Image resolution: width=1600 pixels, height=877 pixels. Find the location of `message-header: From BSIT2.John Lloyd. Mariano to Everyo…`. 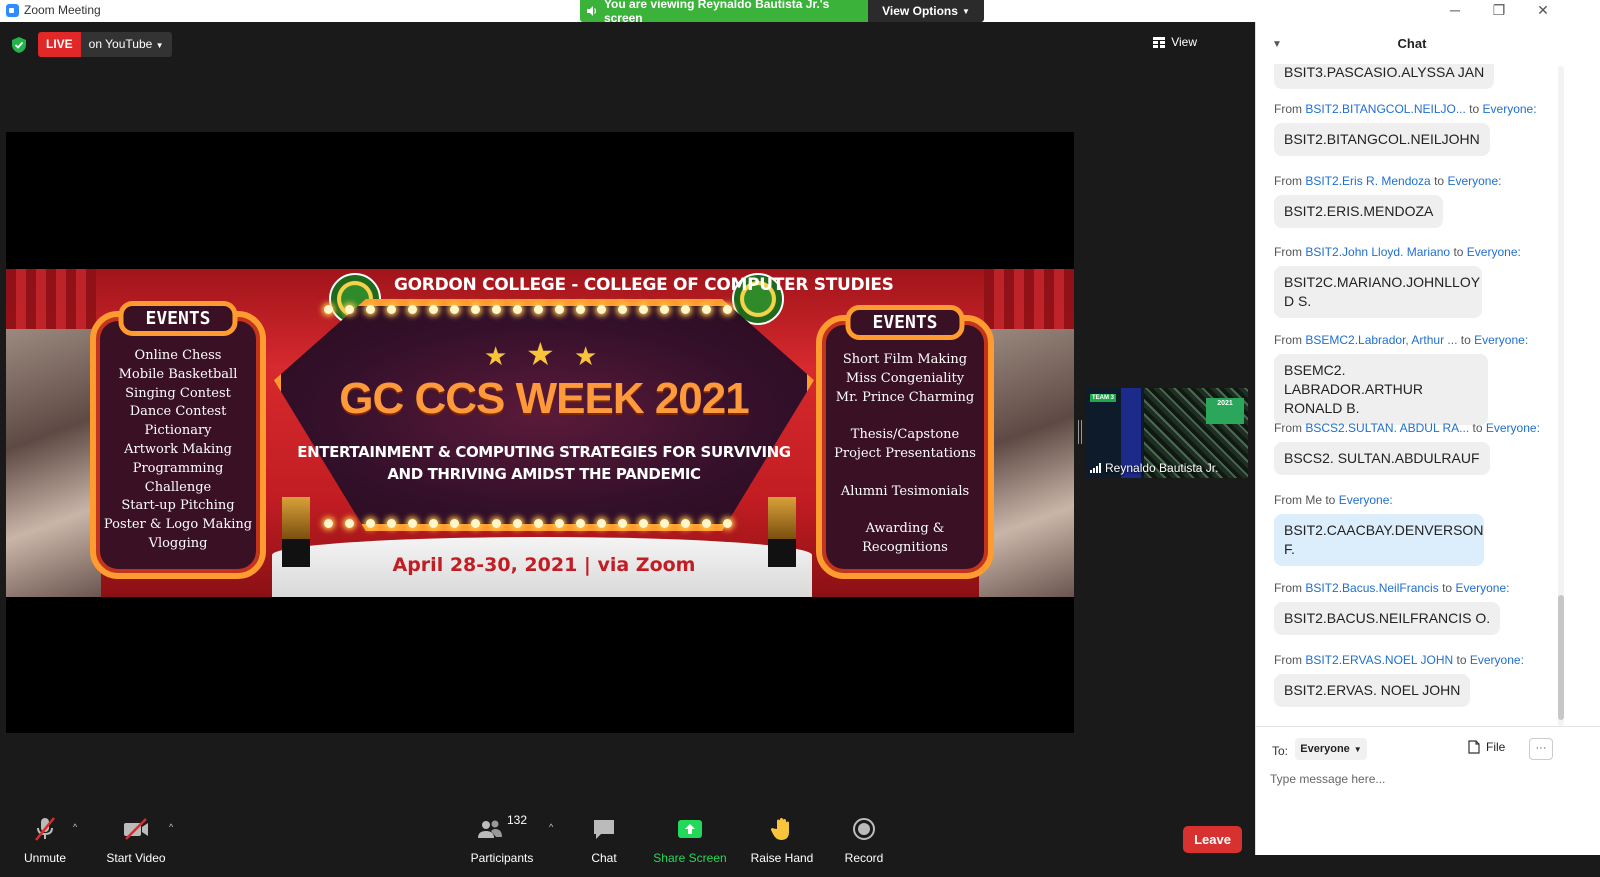

message-header: From BSIT2.John Lloyd. Mariano to Everyo… is located at coordinates (1397, 252).